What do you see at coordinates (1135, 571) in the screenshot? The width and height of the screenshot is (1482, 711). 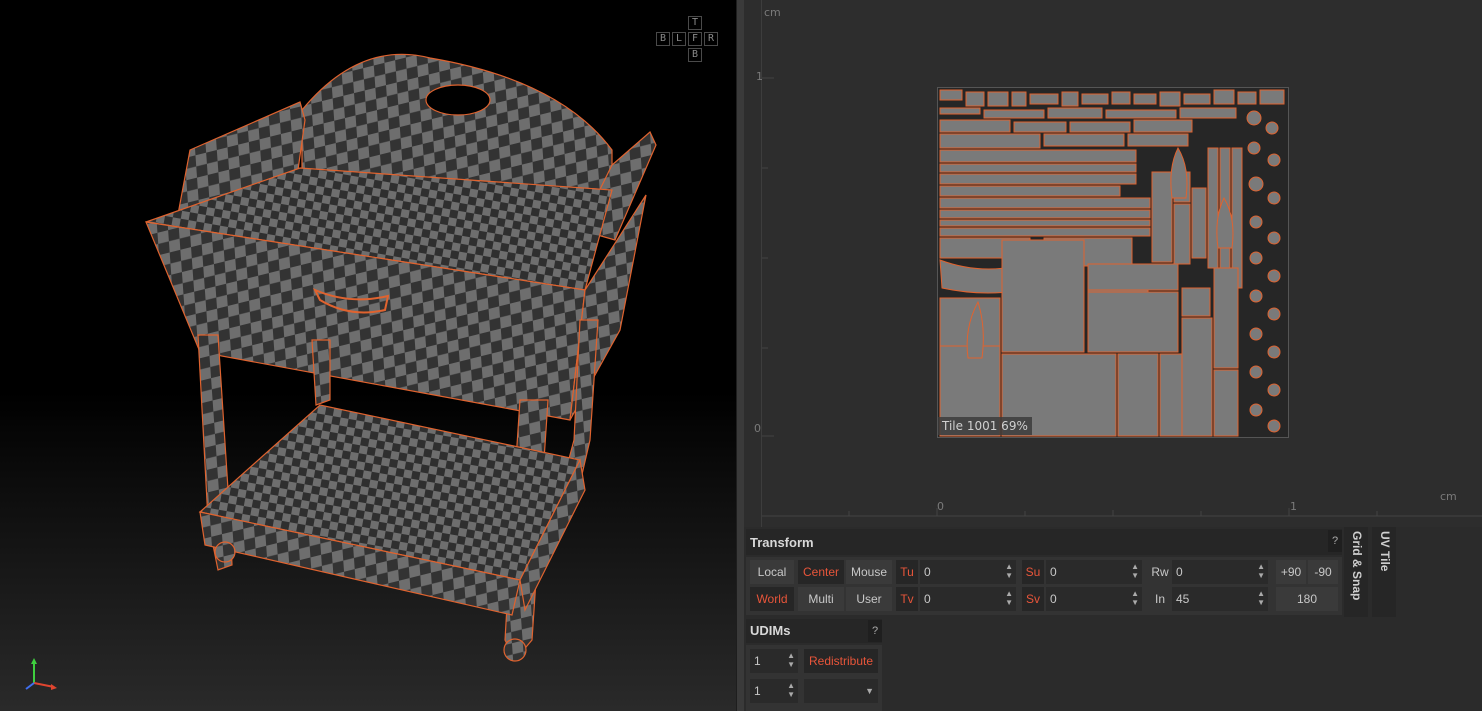 I see `su-spinner-icon: ▲ ▼` at bounding box center [1135, 571].